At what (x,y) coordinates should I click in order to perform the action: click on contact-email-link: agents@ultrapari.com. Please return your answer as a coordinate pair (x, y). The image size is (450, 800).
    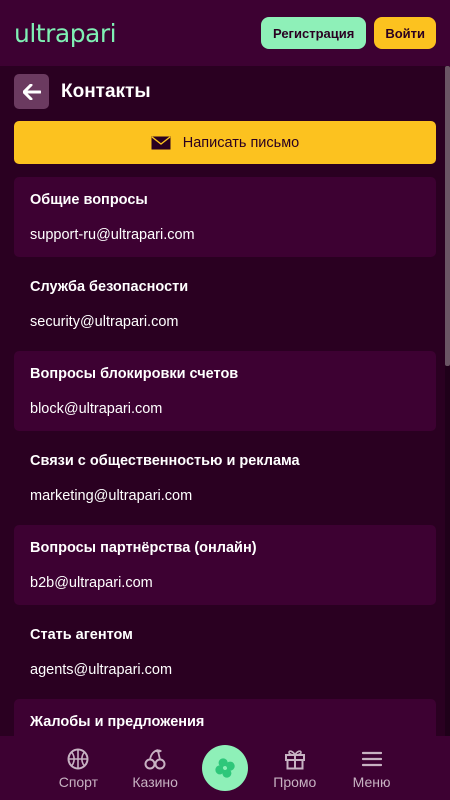
    Looking at the image, I should click on (225, 670).